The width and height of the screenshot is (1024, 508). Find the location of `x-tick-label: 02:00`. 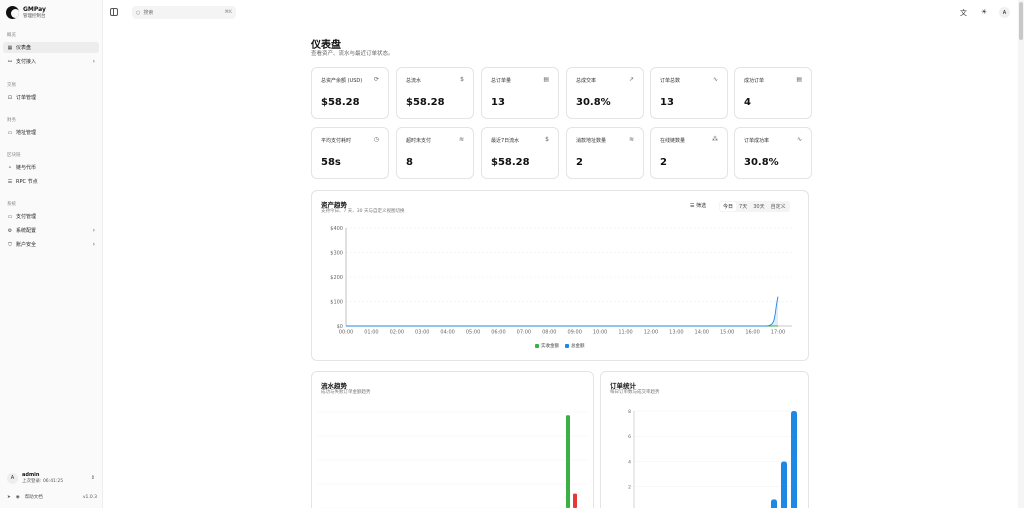

x-tick-label: 02:00 is located at coordinates (397, 333).